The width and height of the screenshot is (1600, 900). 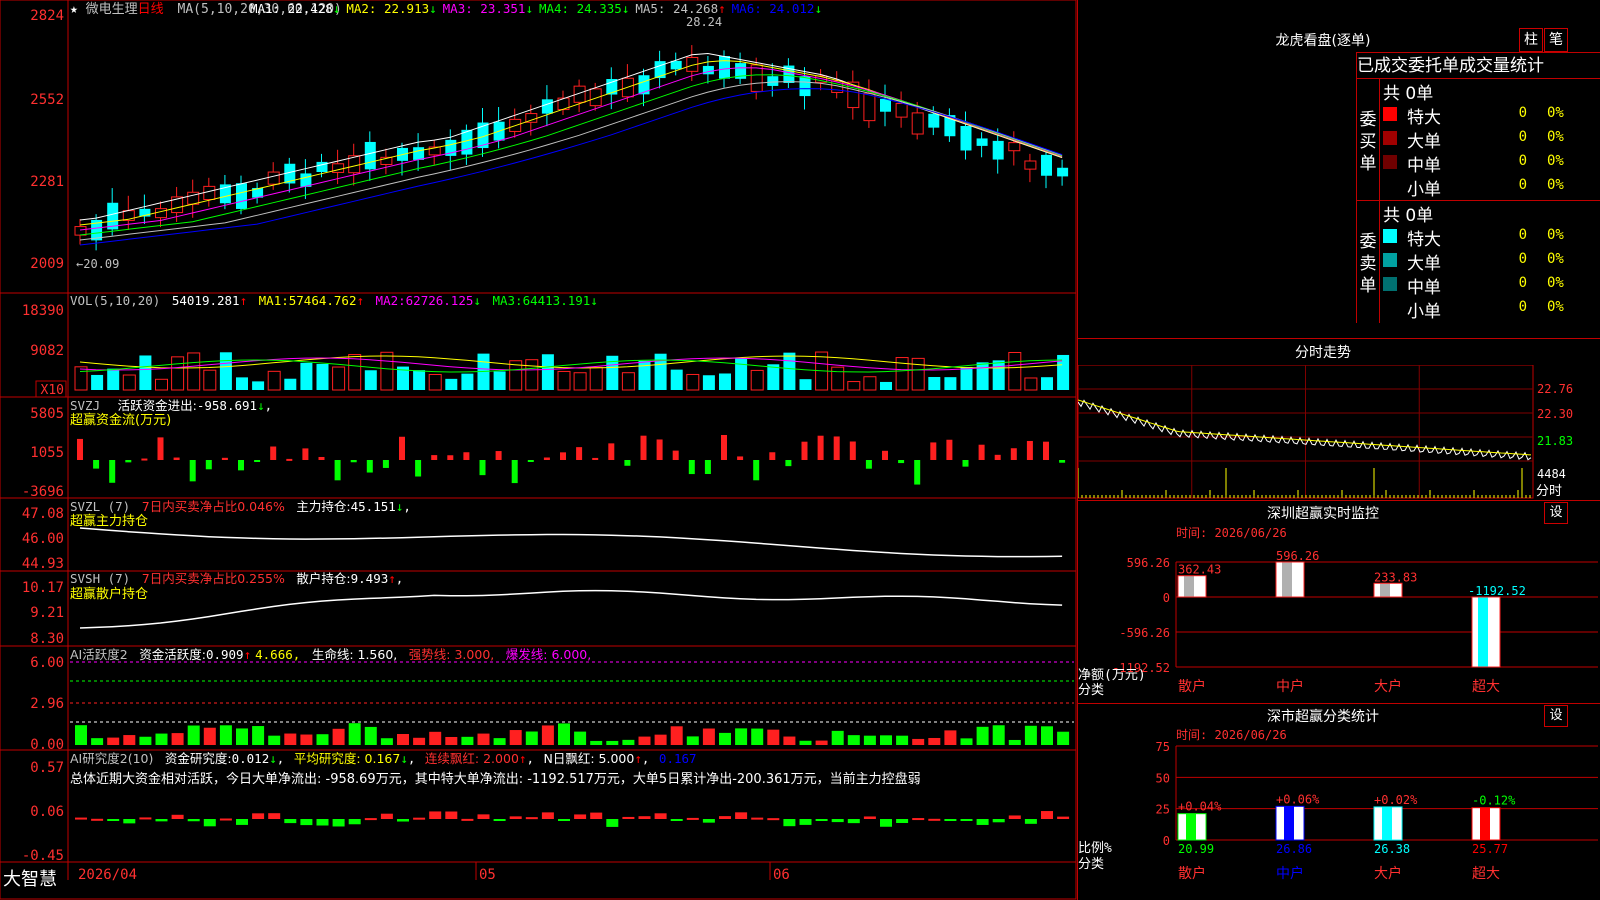 What do you see at coordinates (47, 663) in the screenshot?
I see `act-tick: 6.00` at bounding box center [47, 663].